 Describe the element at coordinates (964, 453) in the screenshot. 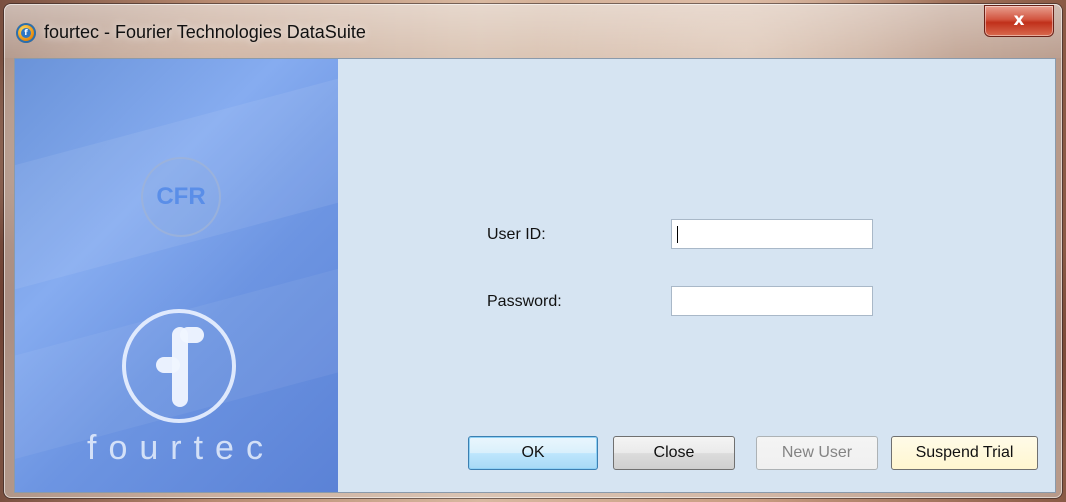

I see `suspend-trial-button: Suspend Trial` at that location.